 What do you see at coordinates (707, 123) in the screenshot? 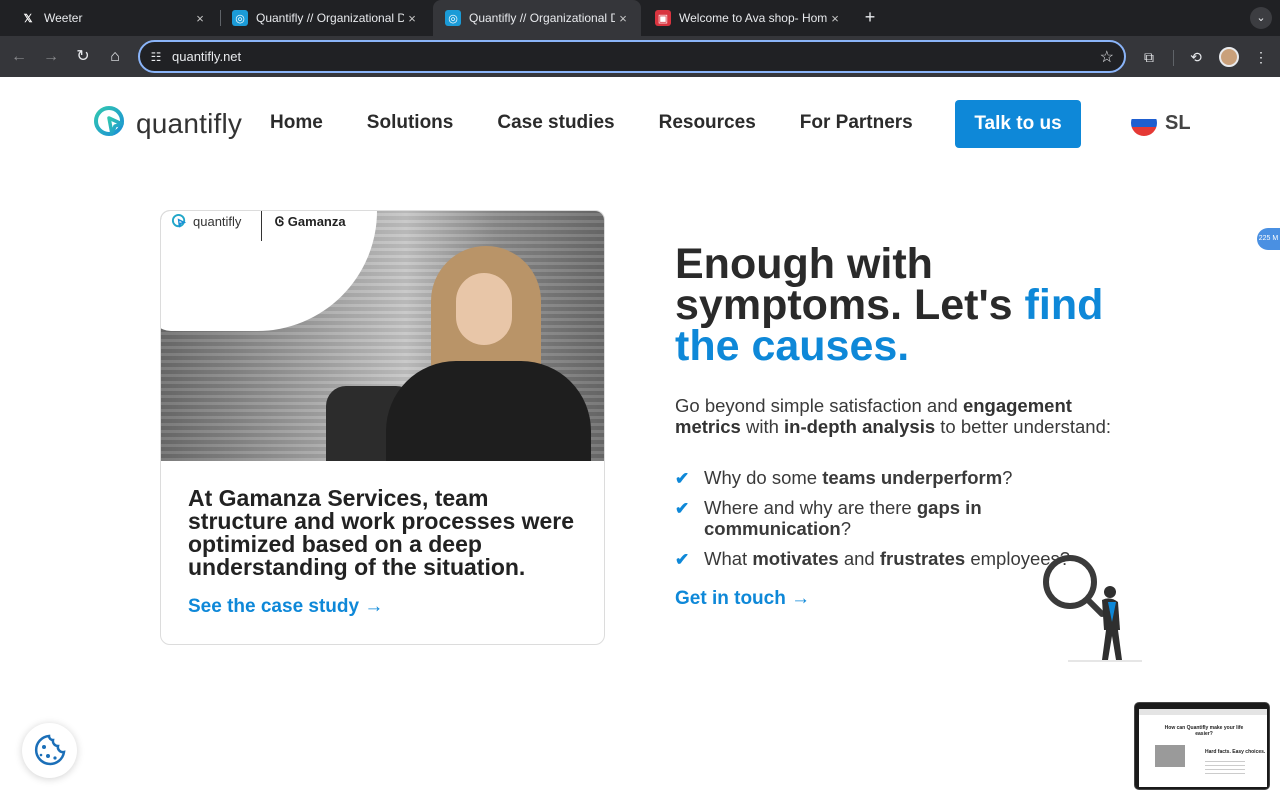
I see `nav-resources: Resources` at bounding box center [707, 123].